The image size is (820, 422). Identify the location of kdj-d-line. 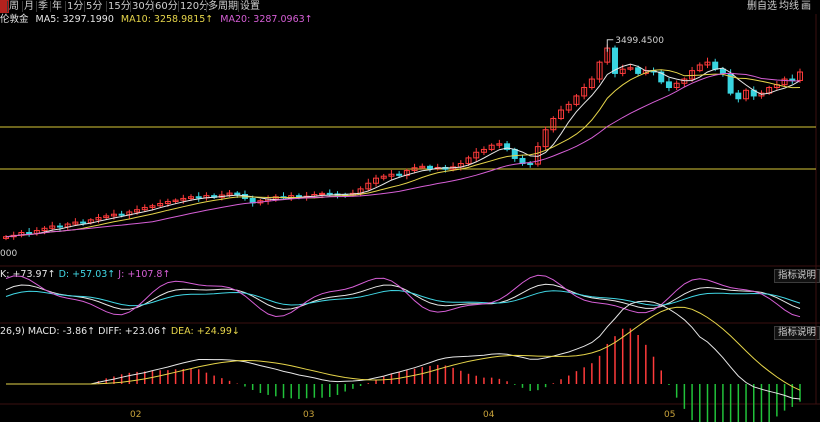
(403, 298).